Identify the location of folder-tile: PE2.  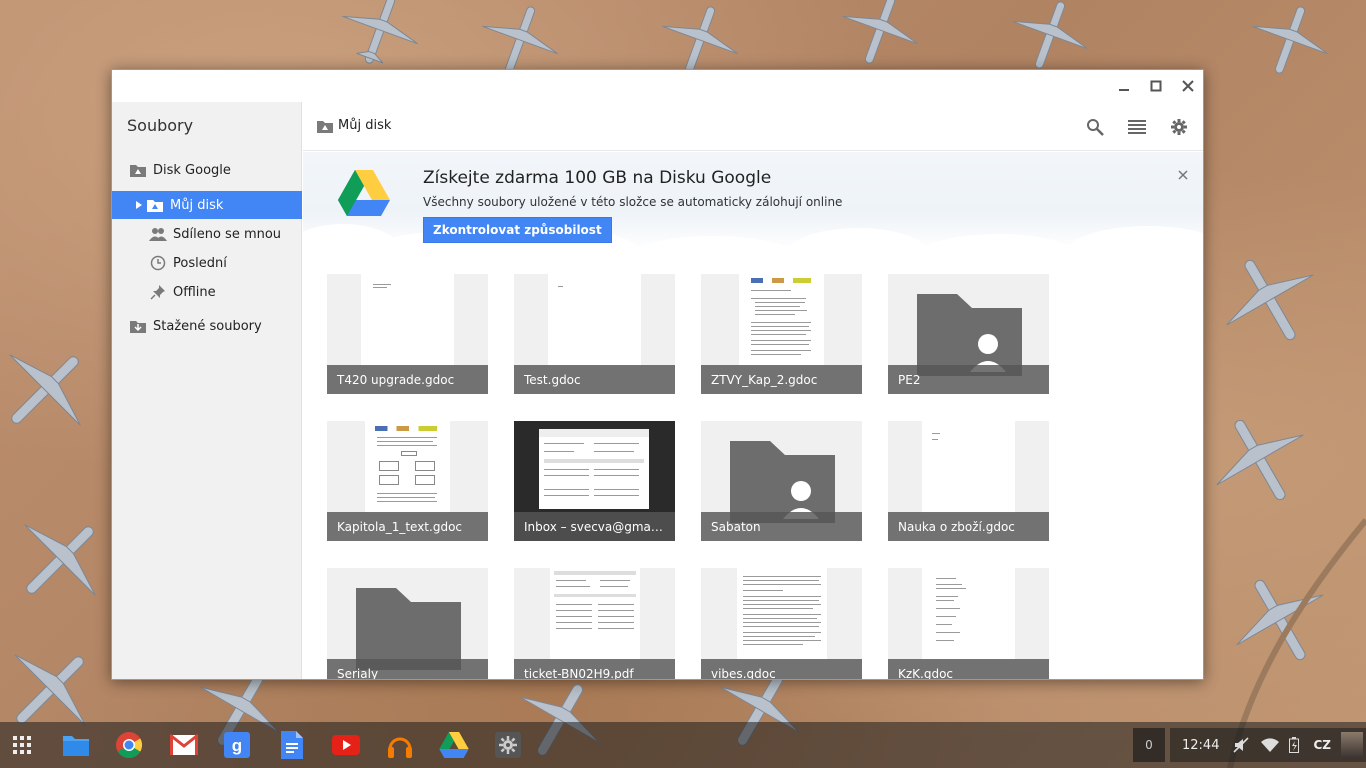
(968, 334).